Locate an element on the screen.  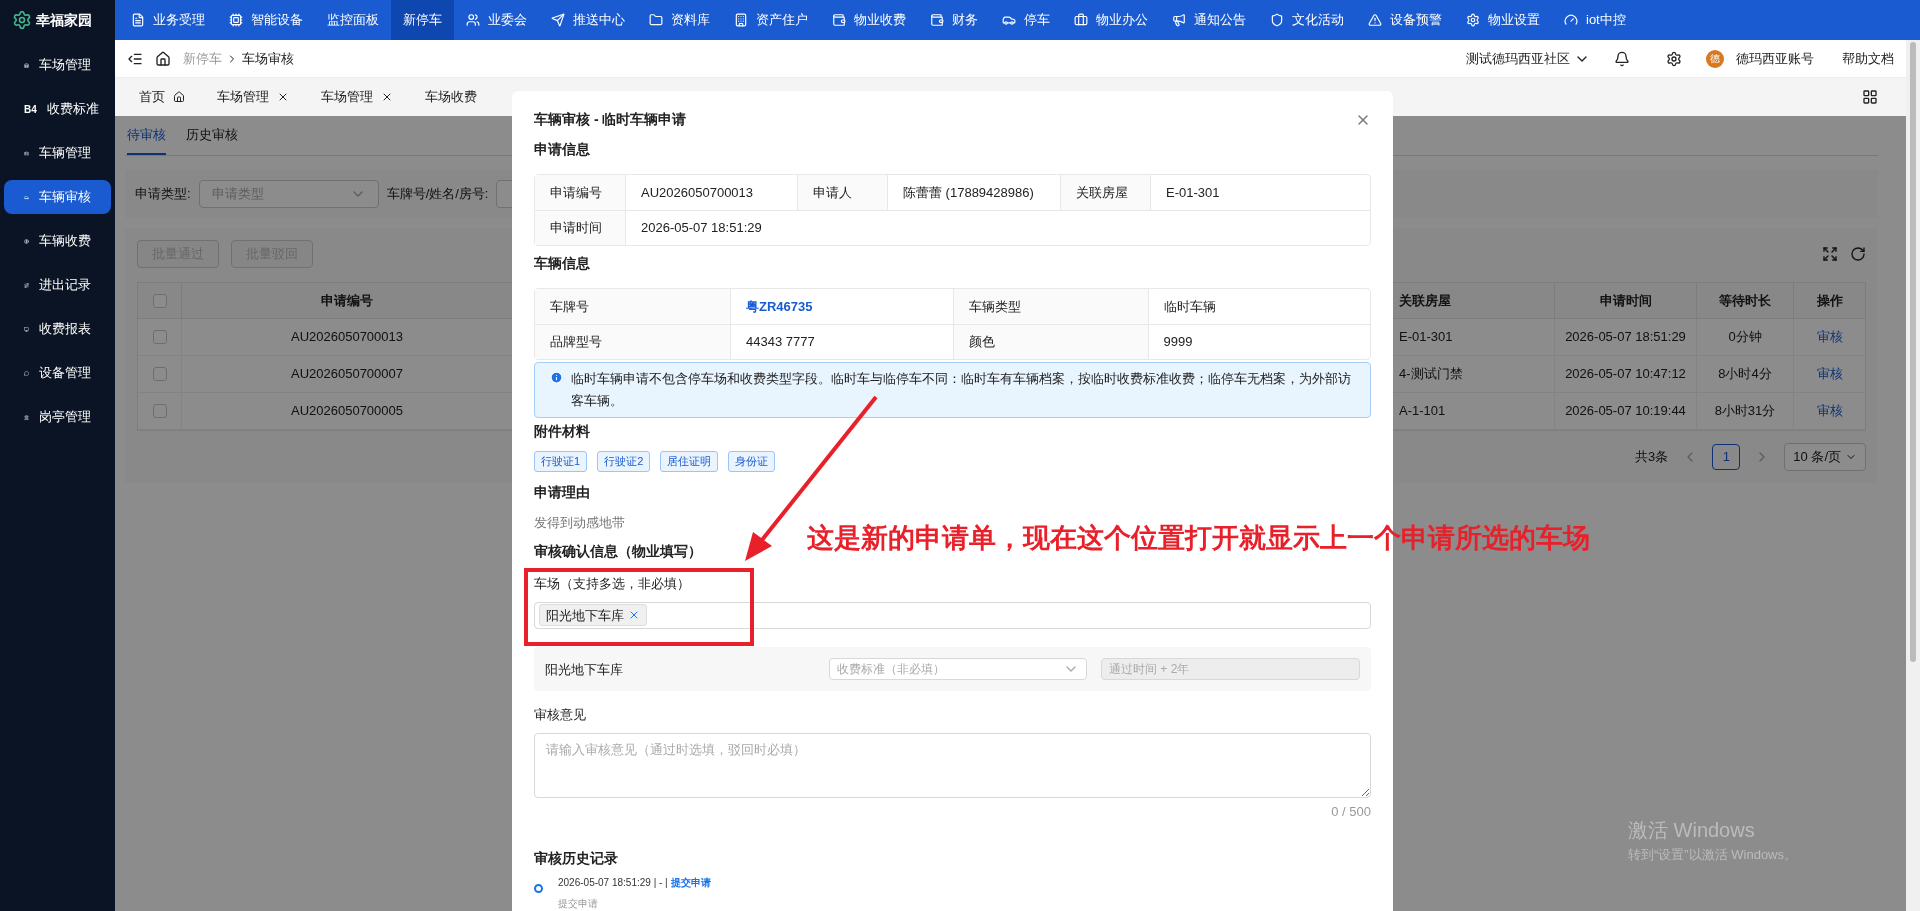
top-nav-item: 资产住户 is located at coordinates (771, 20).